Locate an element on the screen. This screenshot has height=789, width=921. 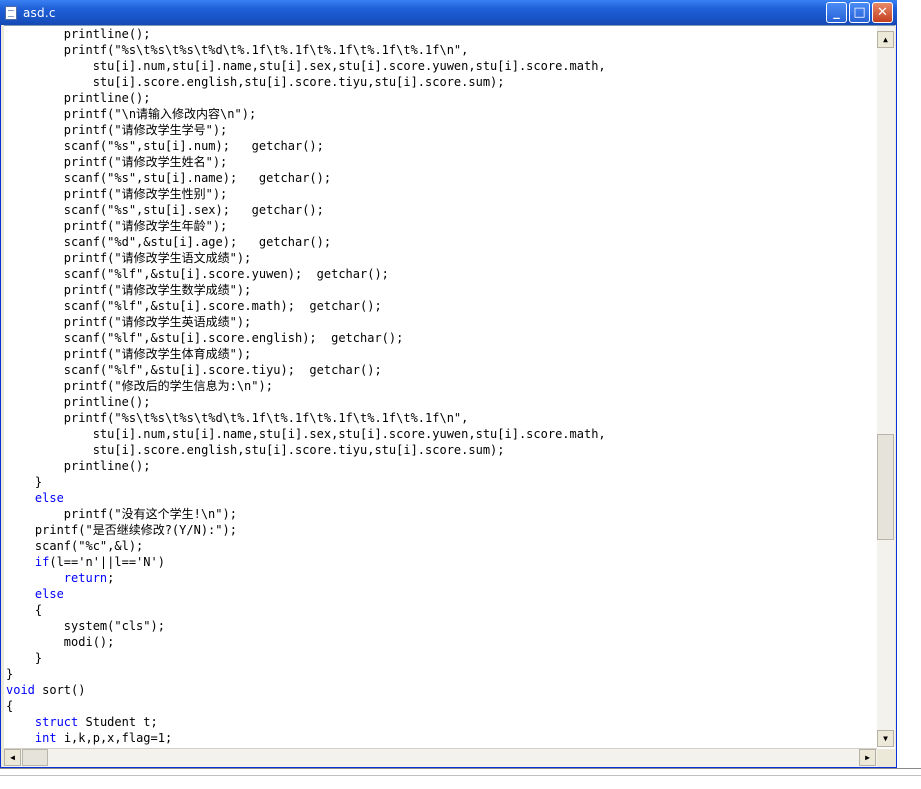
maximize-button: □ is located at coordinates (859, 12).